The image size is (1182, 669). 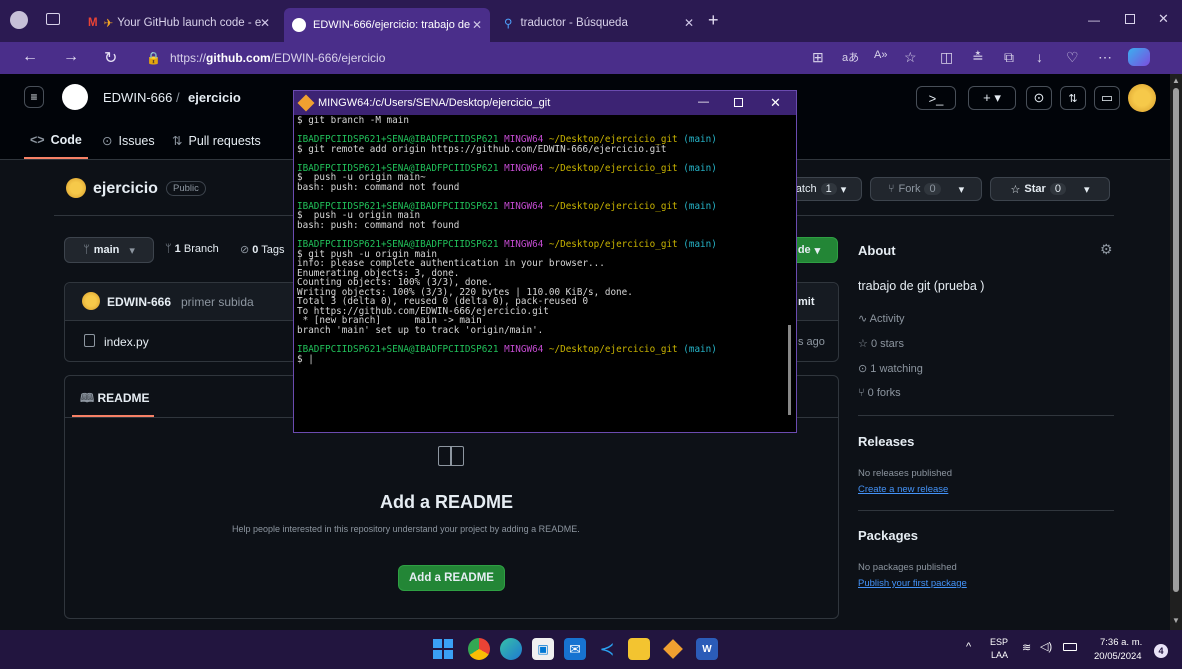 I want to click on edge-icon, so click(x=511, y=649).